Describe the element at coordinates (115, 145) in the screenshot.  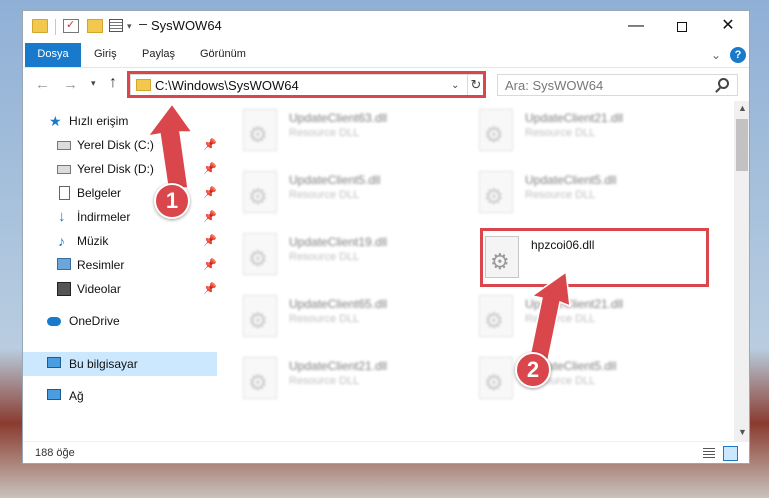
I see `sidebar-item-label: Yerel Disk (C:)` at that location.